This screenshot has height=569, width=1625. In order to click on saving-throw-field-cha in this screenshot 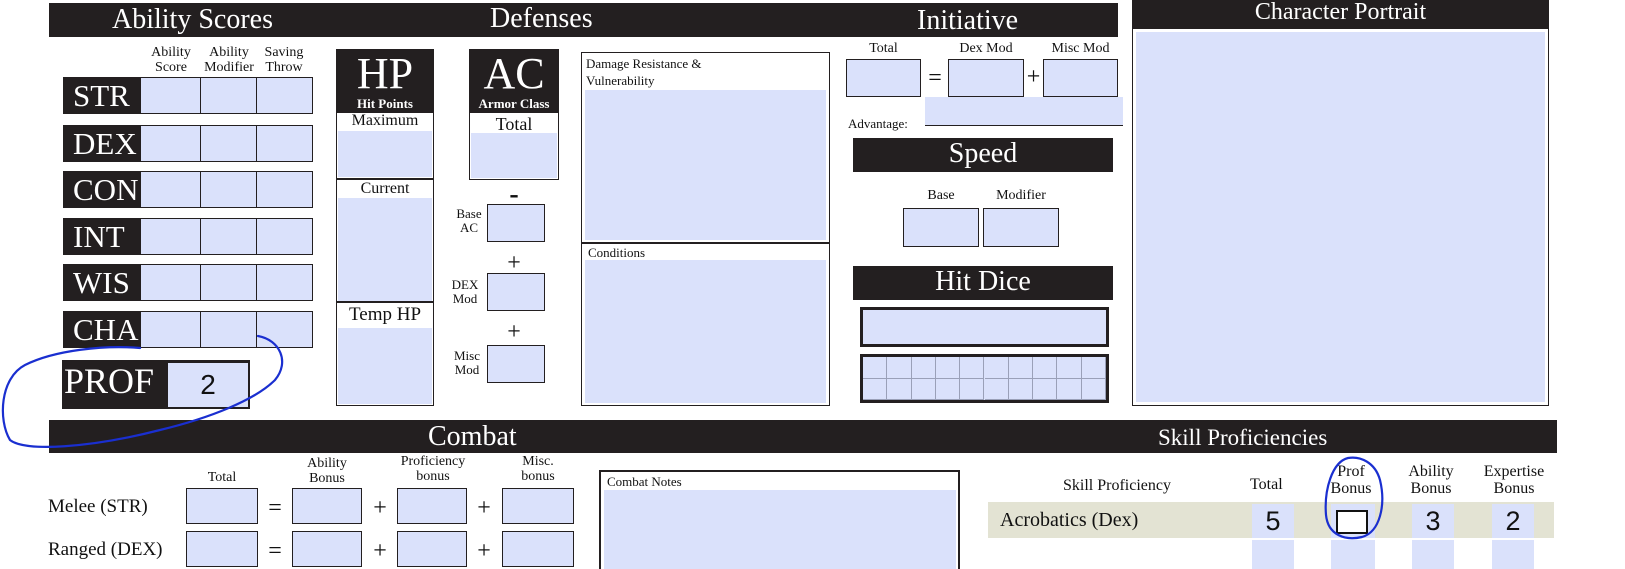, I will do `click(284, 329)`.